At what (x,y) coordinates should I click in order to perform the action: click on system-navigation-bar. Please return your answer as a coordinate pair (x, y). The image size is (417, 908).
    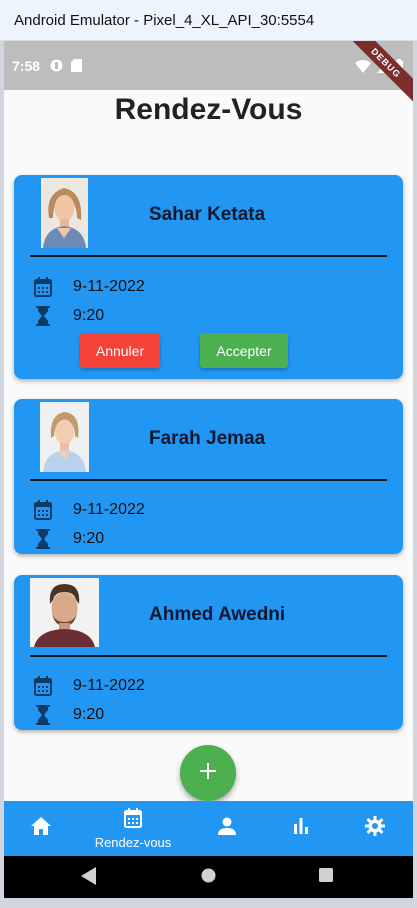
    Looking at the image, I should click on (208, 877).